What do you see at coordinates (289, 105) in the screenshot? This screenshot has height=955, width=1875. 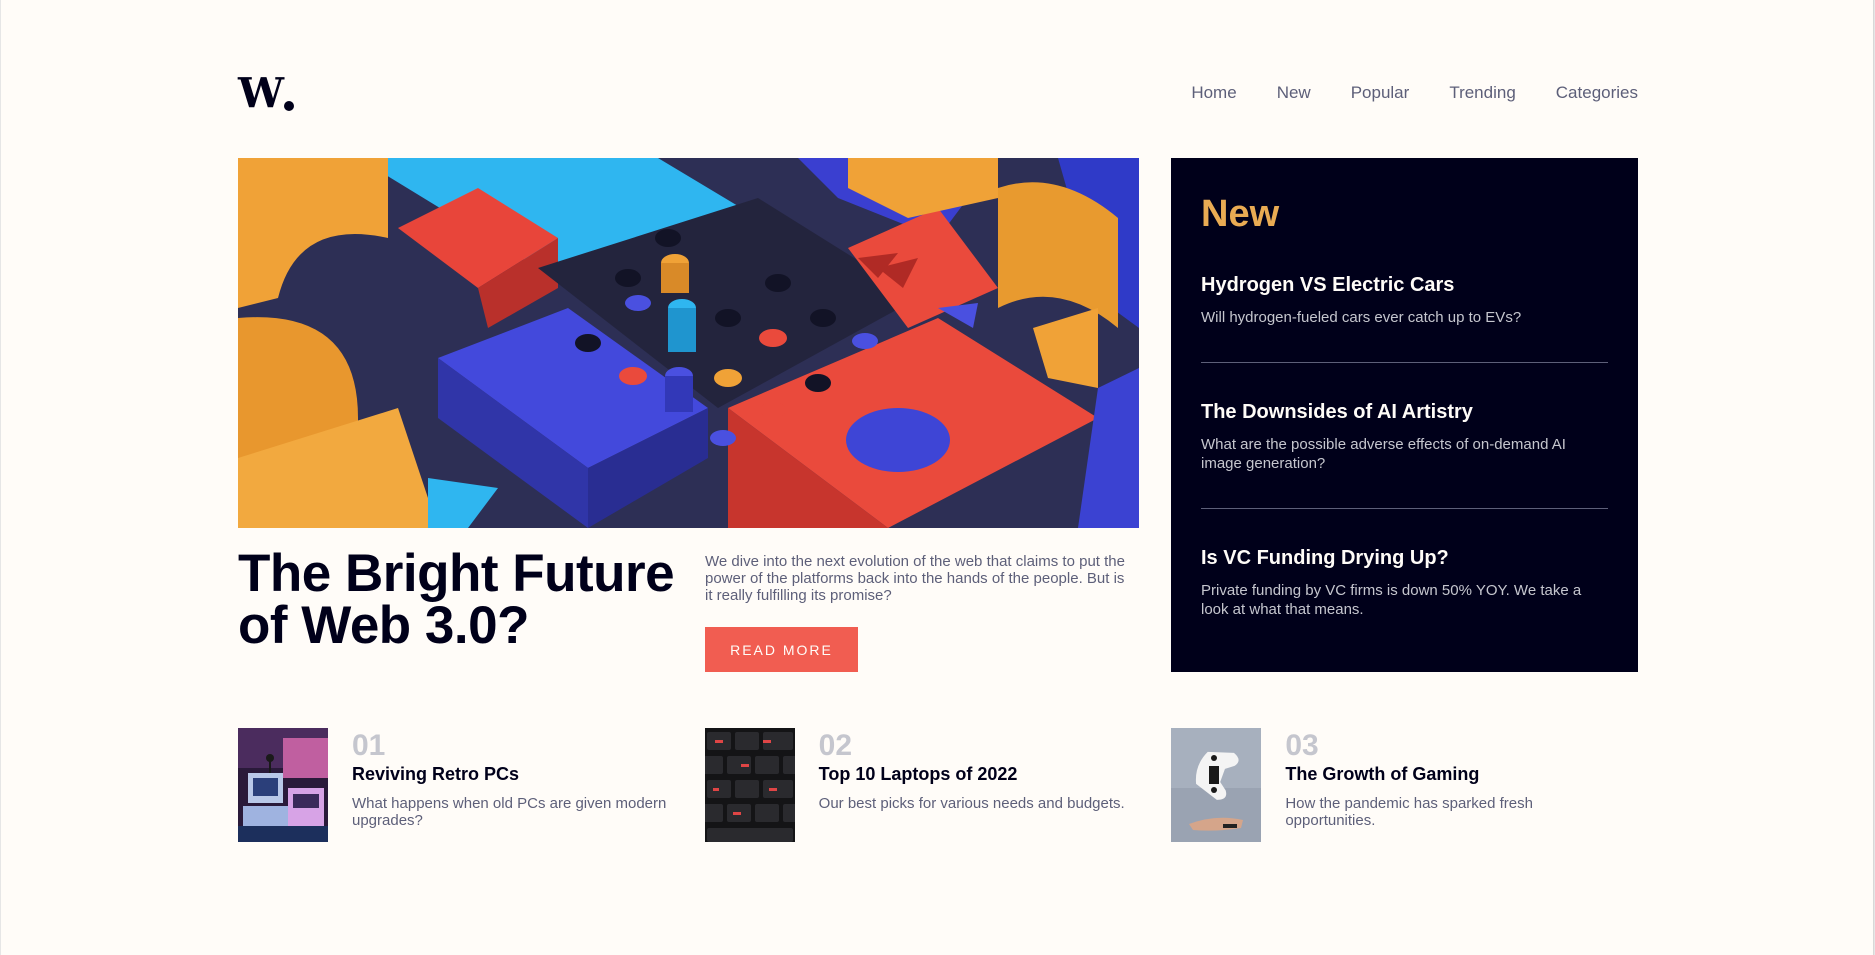 I see `logo-dot` at bounding box center [289, 105].